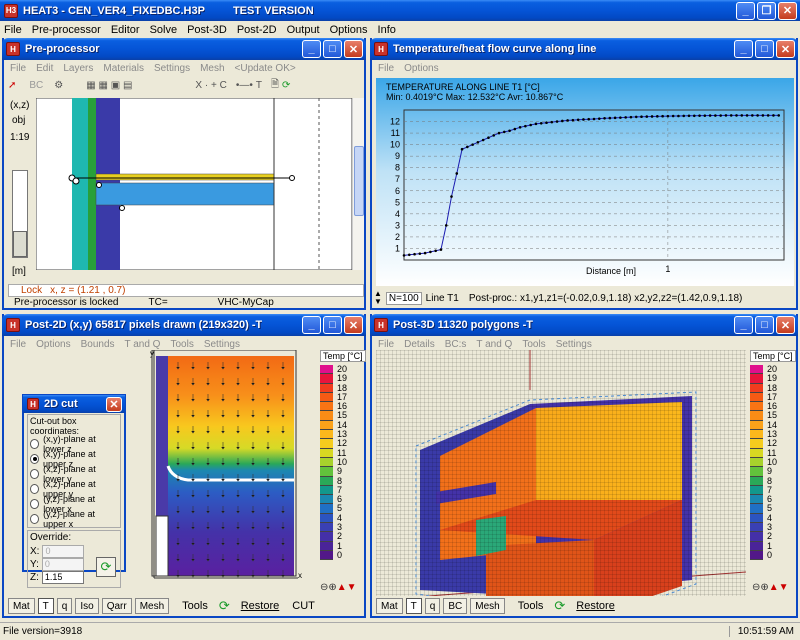  What do you see at coordinates (114, 404) in the screenshot?
I see `cut-close-button: ✕` at bounding box center [114, 404].